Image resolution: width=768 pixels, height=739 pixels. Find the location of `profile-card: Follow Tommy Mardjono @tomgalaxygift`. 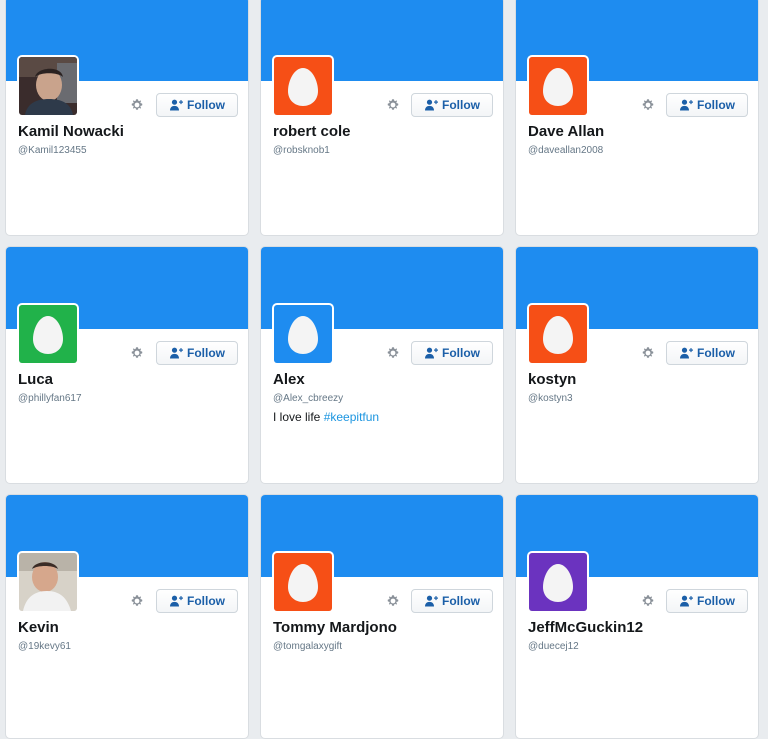

profile-card: Follow Tommy Mardjono @tomgalaxygift is located at coordinates (382, 616).